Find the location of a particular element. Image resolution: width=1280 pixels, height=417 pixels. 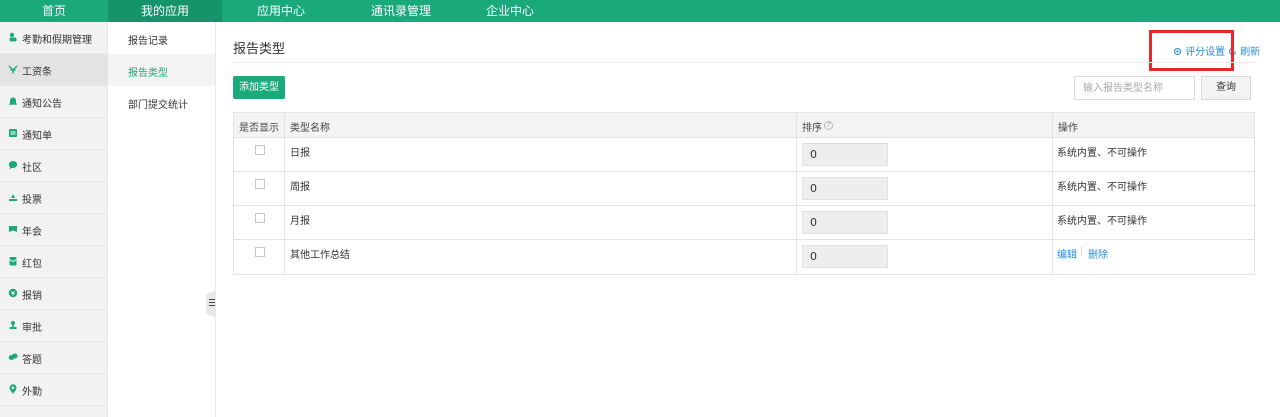

notice-form-icon is located at coordinates (13, 133).